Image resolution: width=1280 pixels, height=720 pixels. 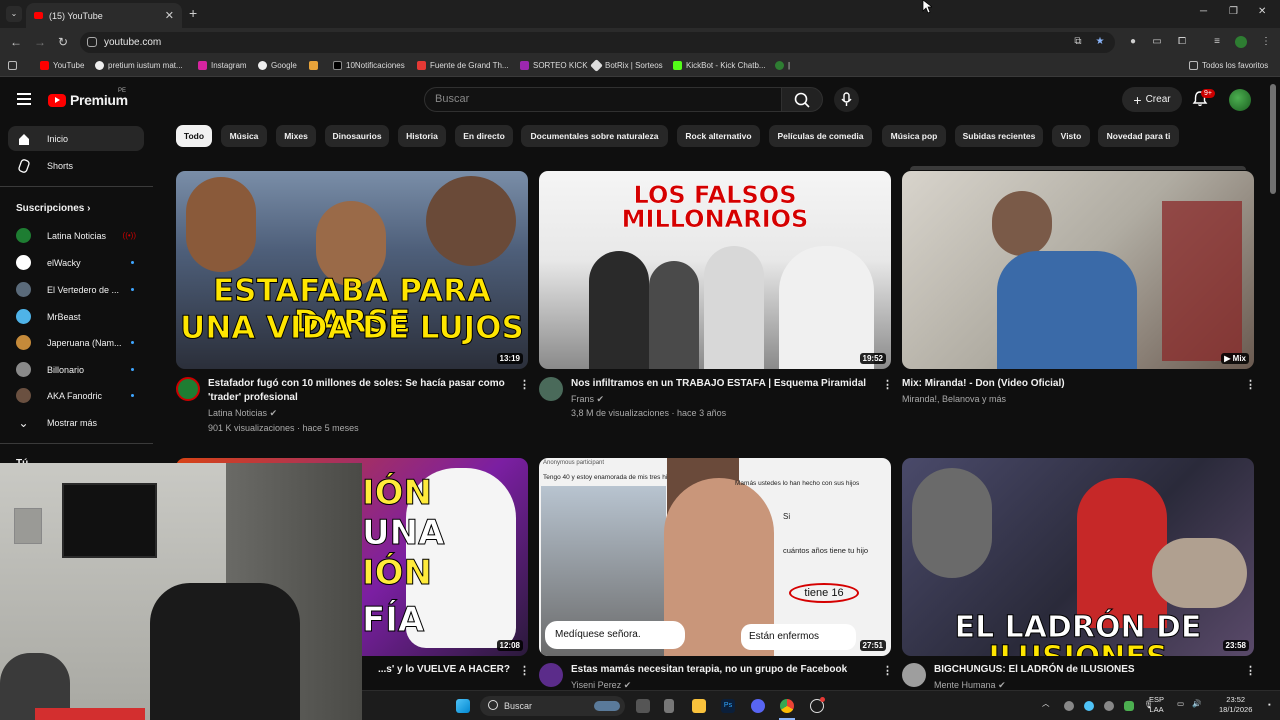 What do you see at coordinates (242, 413) in the screenshot?
I see `channel-name: Latina Noticias ✔` at bounding box center [242, 413].